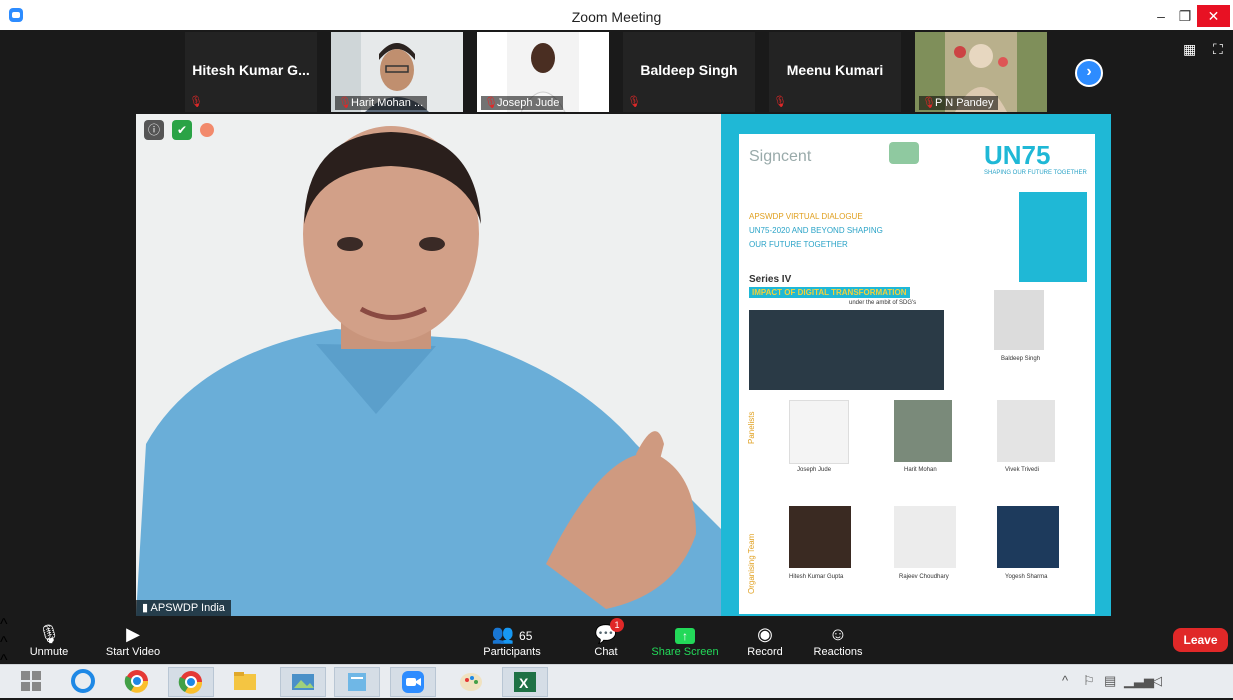 Image resolution: width=1233 pixels, height=700 pixels. What do you see at coordinates (471, 682) in the screenshot?
I see `paint-icon` at bounding box center [471, 682].